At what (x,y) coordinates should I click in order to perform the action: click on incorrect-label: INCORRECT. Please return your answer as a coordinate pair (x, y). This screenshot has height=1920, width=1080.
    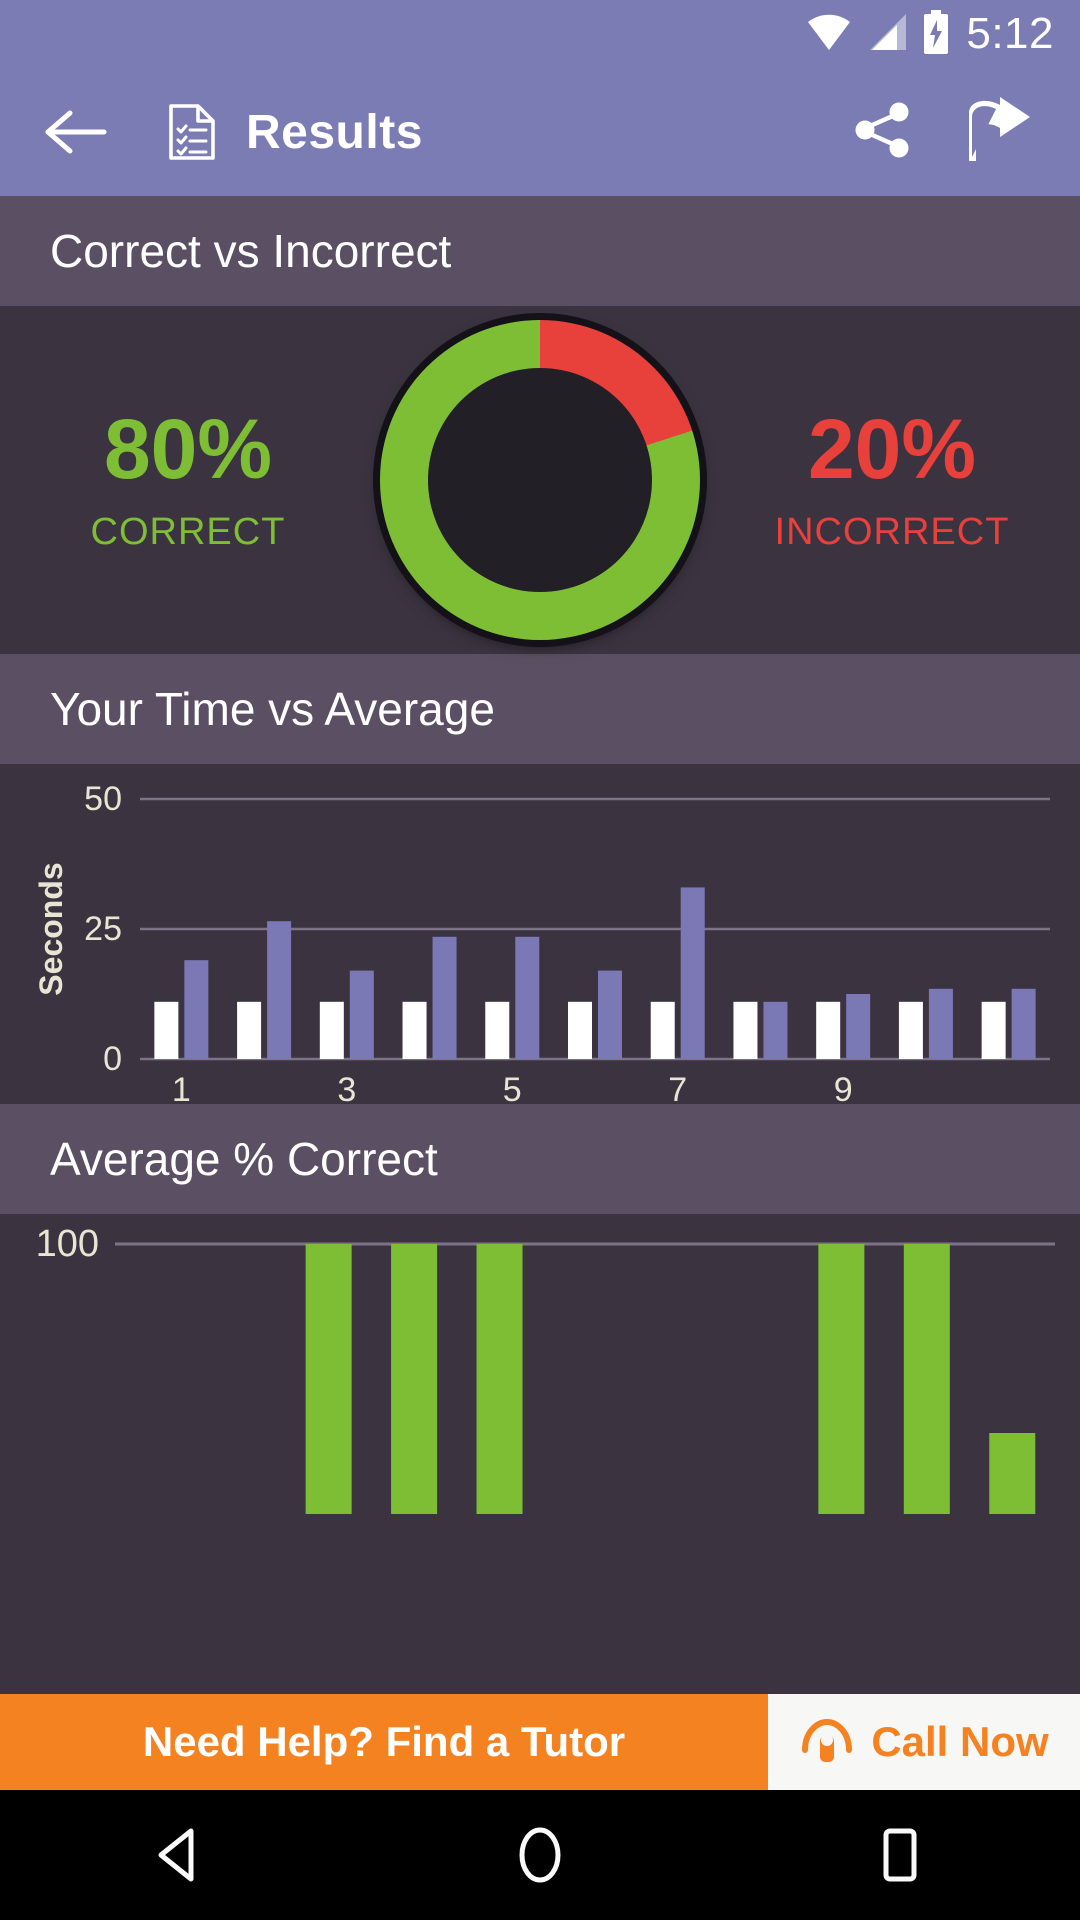
    Looking at the image, I should click on (892, 531).